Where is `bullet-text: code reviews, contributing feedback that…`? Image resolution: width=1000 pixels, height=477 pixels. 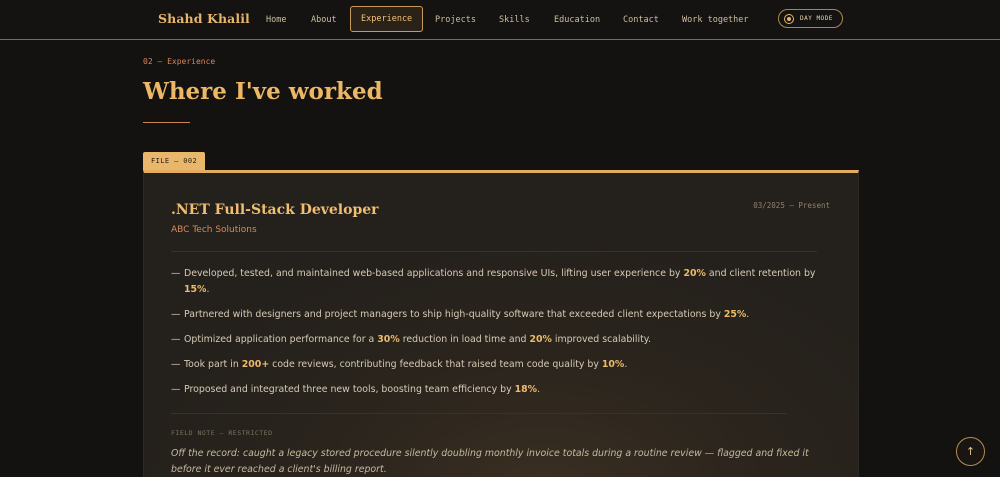
bullet-text: code reviews, contributing feedback that… is located at coordinates (435, 364).